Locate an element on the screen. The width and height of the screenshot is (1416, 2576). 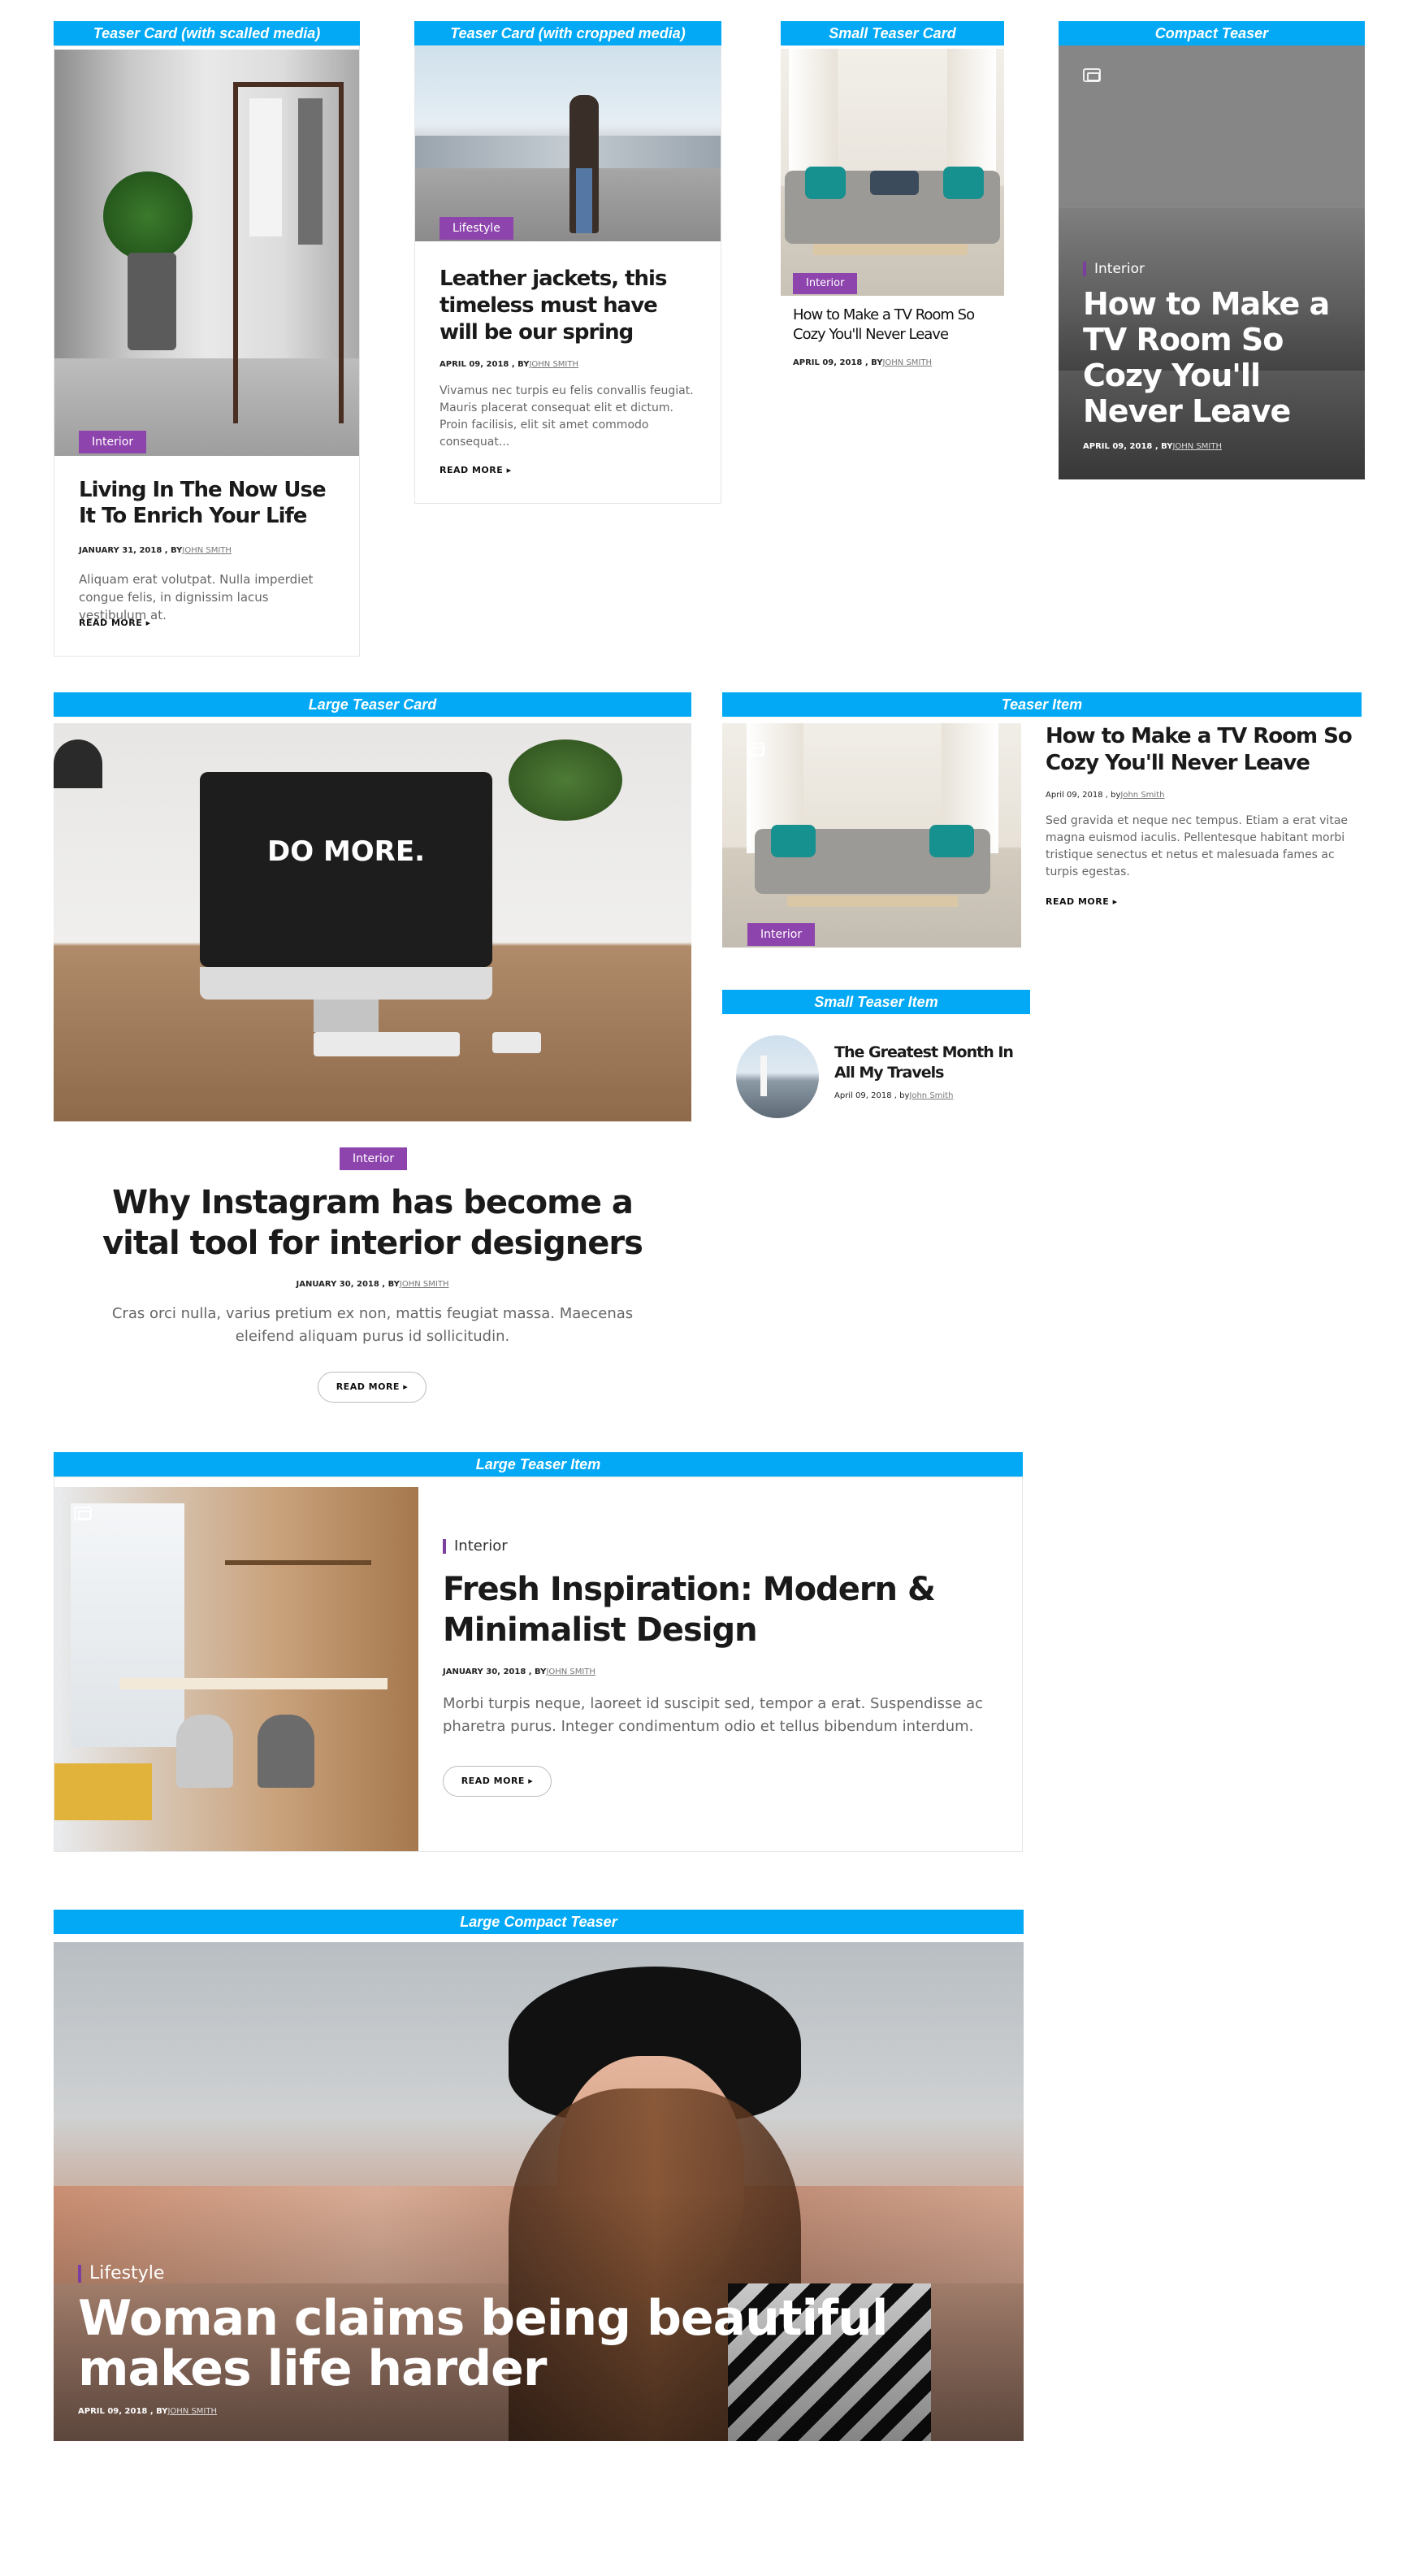
section-label-compact-teaser: Compact Teaser is located at coordinates (1212, 33).